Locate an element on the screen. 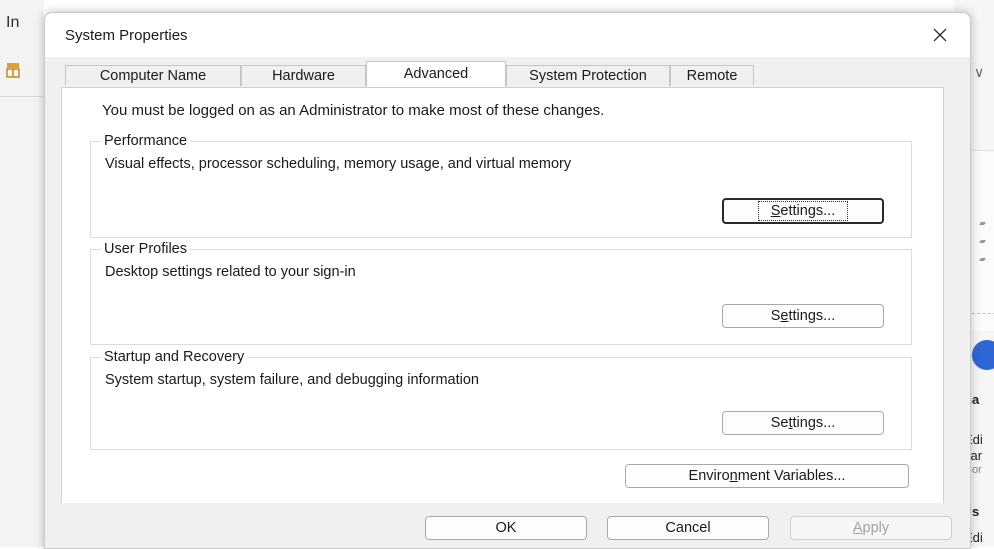 This screenshot has width=994, height=549. tab-system-protection: System Protection is located at coordinates (588, 75).